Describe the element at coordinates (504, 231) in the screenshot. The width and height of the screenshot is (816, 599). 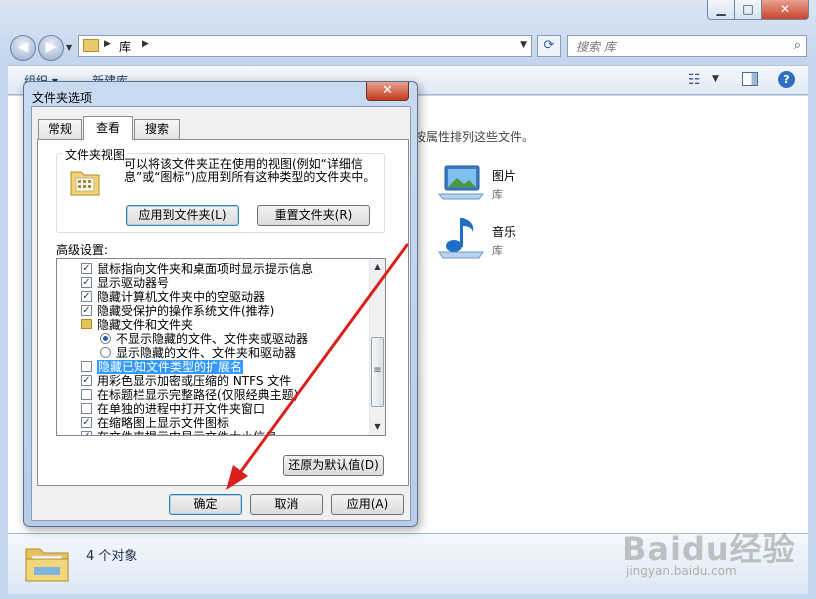
I see `library-name-music: 音乐` at that location.